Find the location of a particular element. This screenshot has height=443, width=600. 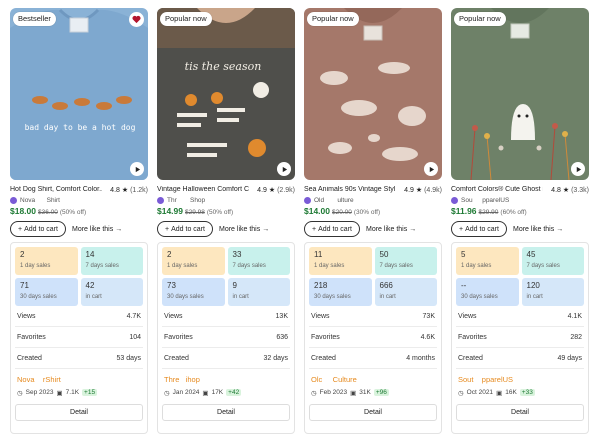

favorite-heart-icon is located at coordinates (136, 19).